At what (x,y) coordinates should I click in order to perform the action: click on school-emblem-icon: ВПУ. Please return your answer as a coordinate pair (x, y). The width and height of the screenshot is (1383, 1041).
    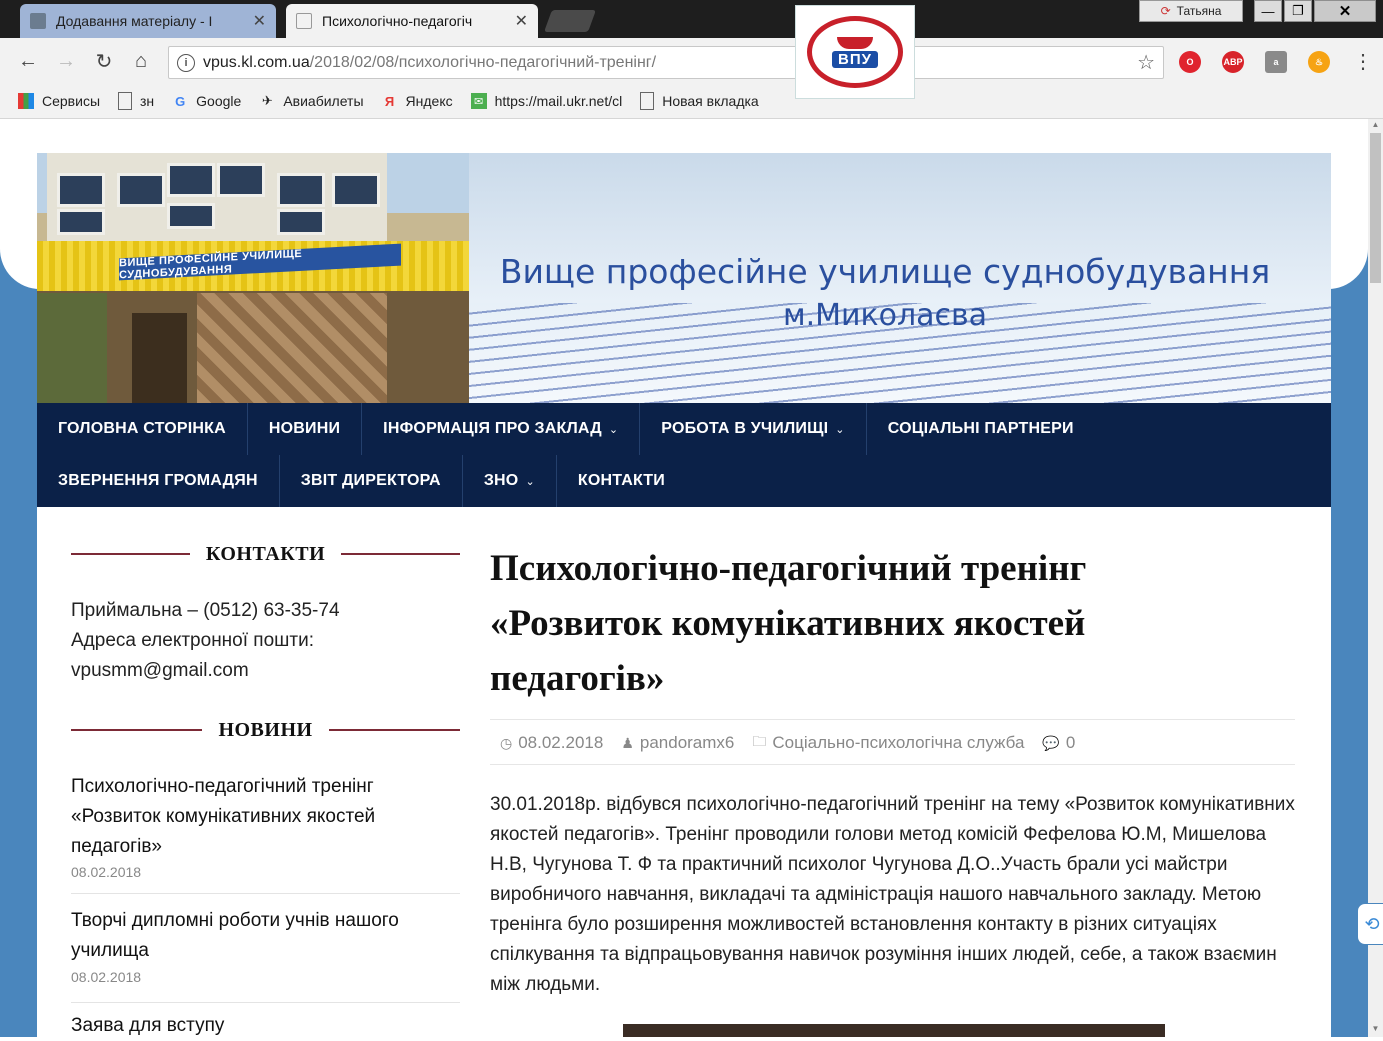
    Looking at the image, I should click on (855, 52).